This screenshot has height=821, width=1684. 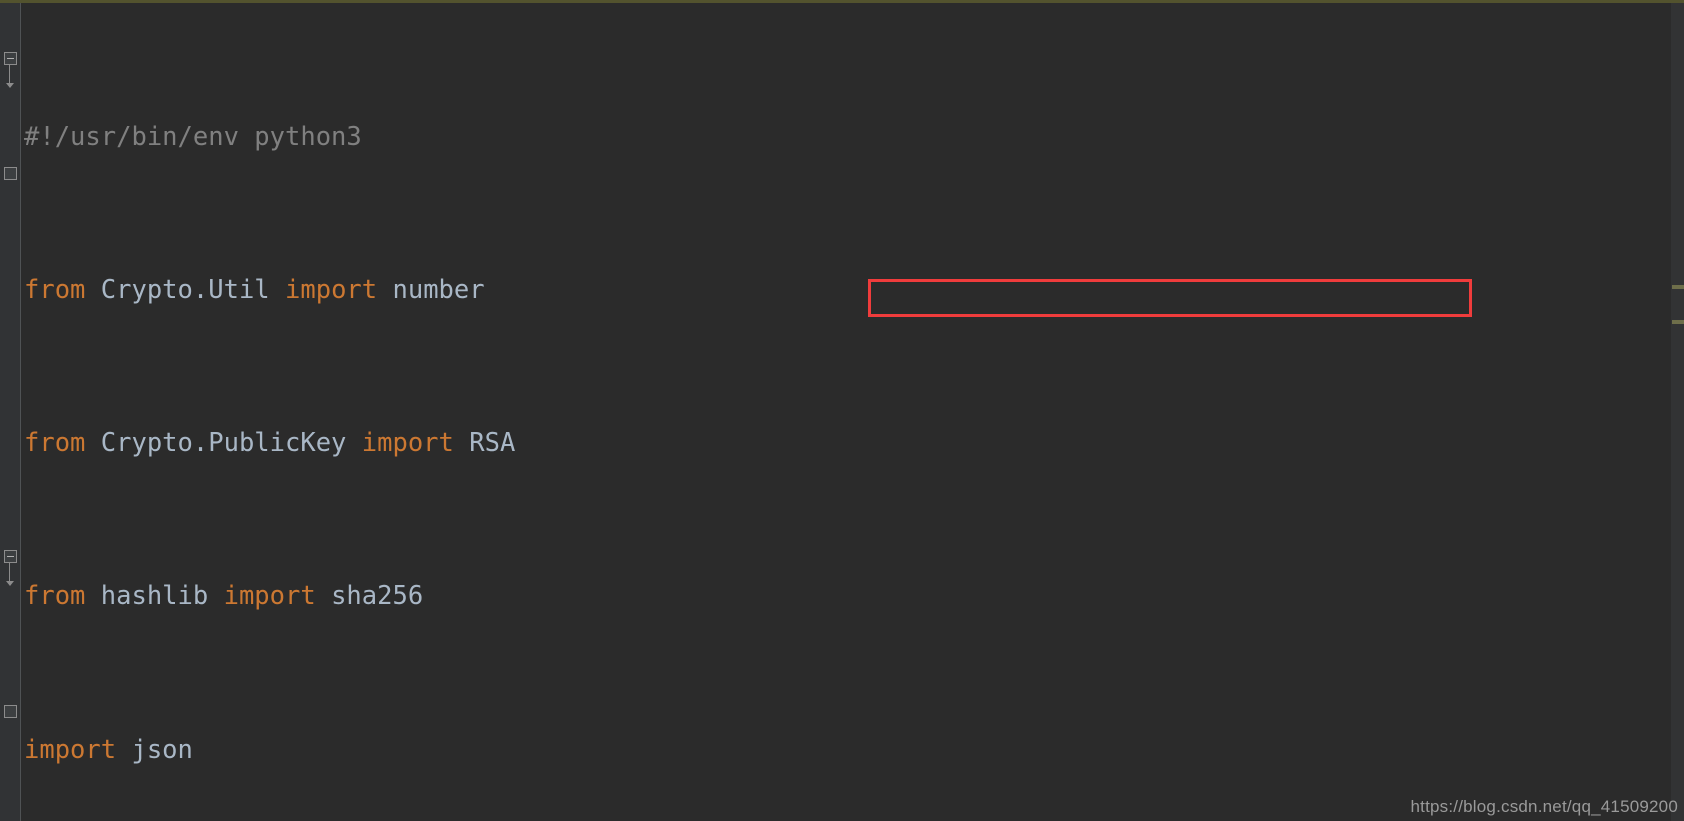 I want to click on imported-number: number, so click(x=431, y=290).